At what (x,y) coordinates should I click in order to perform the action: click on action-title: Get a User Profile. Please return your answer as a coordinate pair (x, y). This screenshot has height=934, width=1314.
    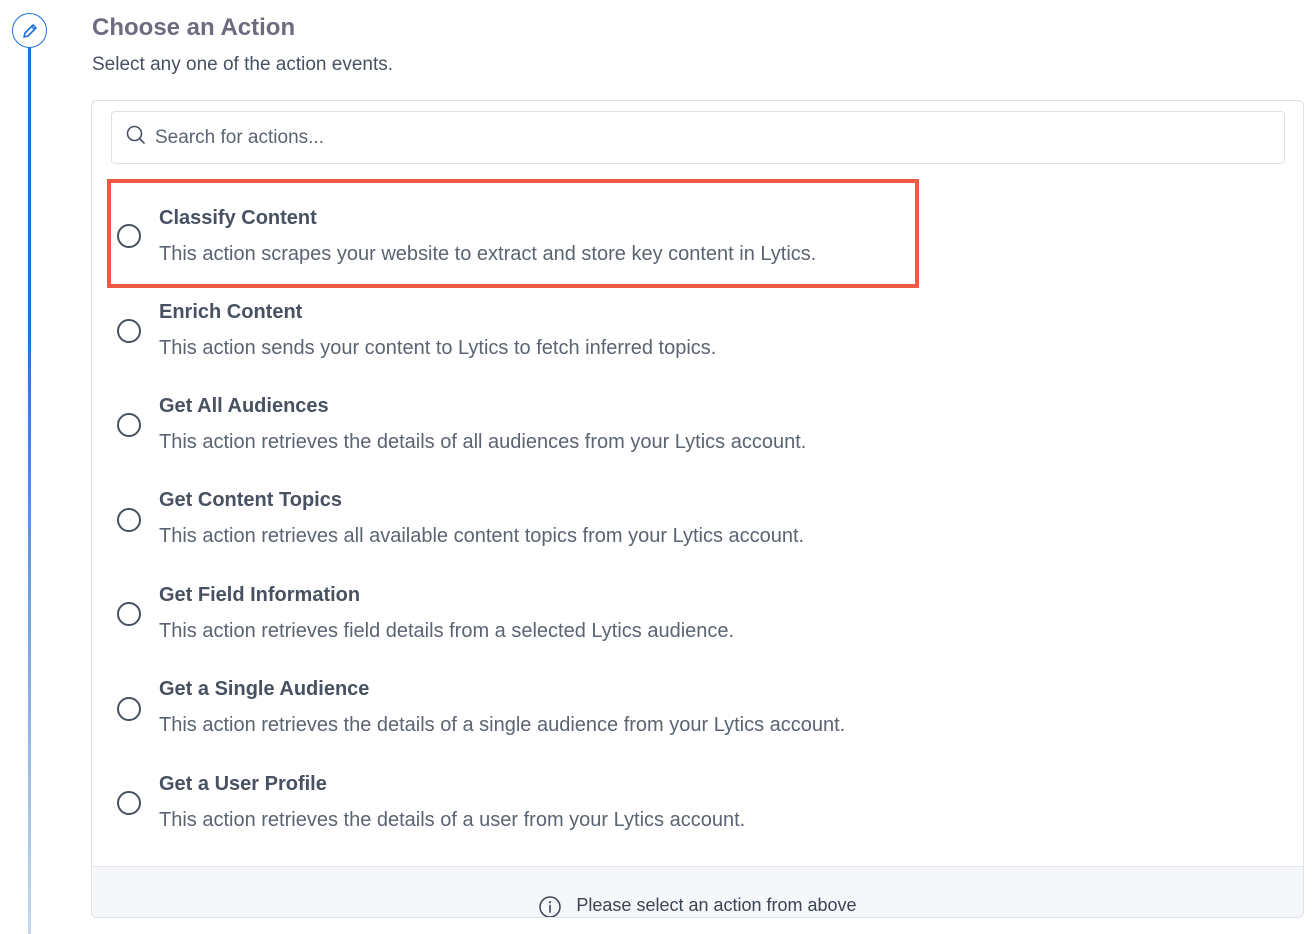
    Looking at the image, I should click on (243, 784).